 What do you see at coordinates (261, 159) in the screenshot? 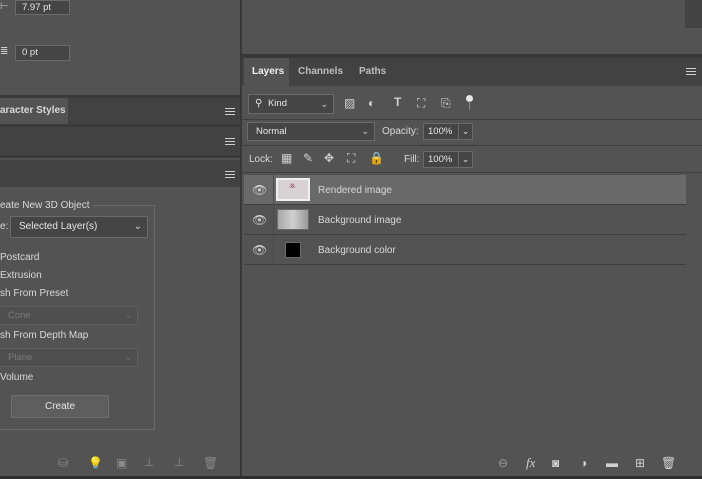
I see `lock-label: Lock:` at bounding box center [261, 159].